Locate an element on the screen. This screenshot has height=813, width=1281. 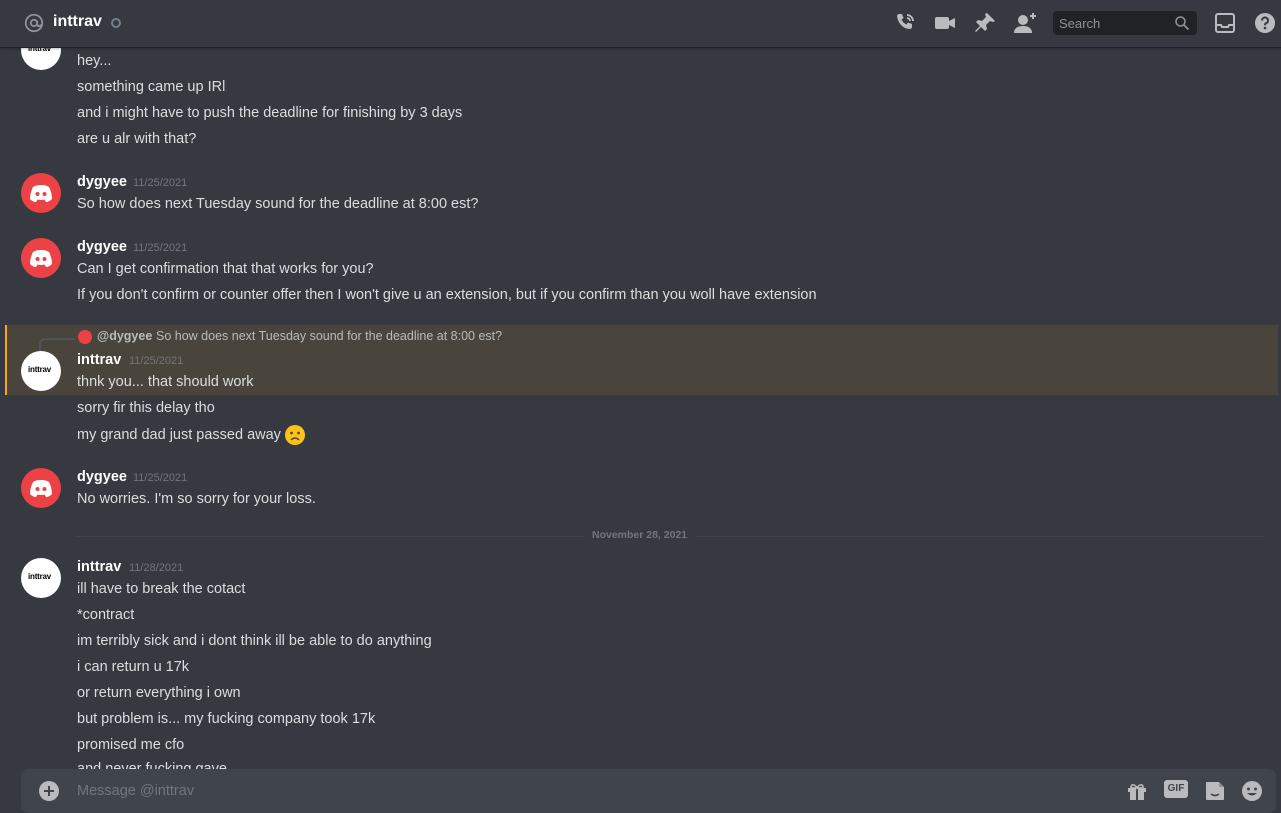
gif-icon: GIF is located at coordinates (1176, 789).